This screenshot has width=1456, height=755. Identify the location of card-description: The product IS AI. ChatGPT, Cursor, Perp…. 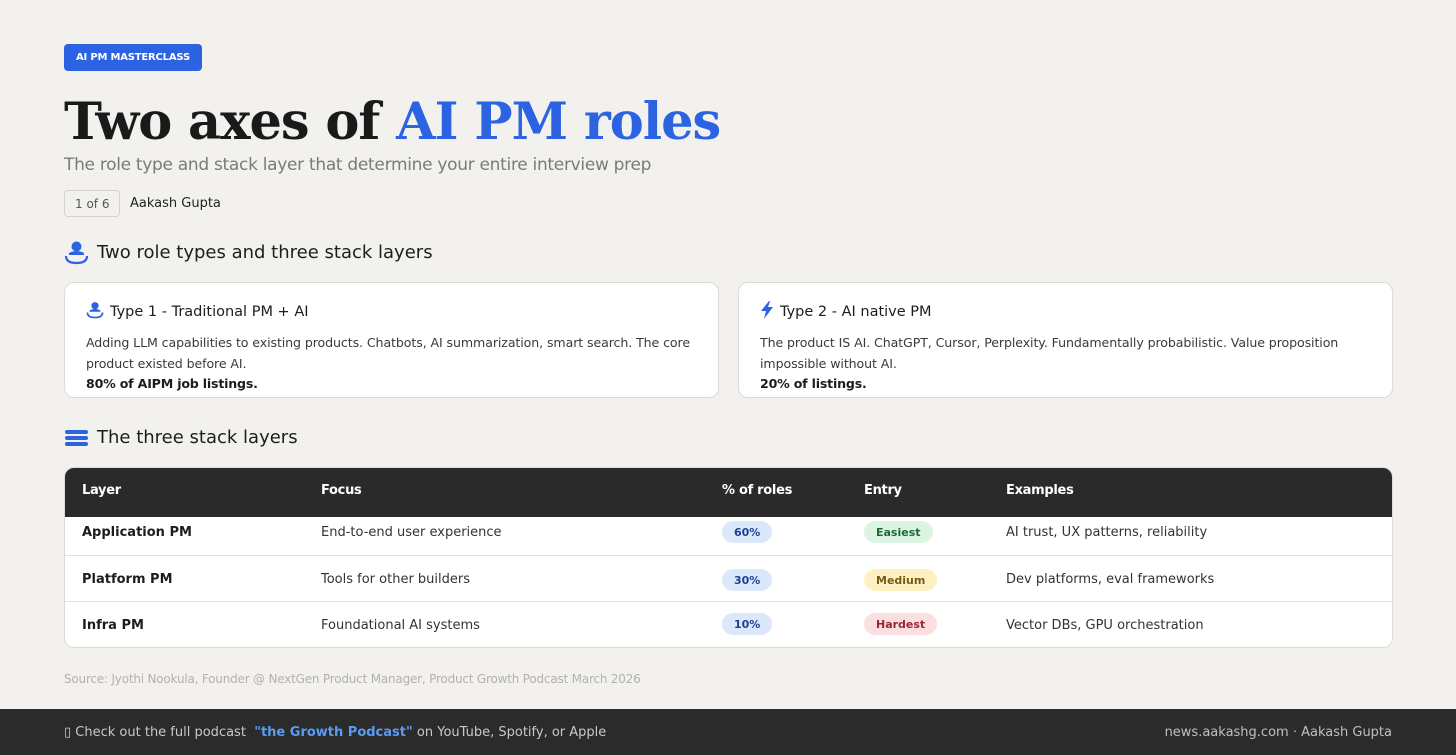
(1049, 353).